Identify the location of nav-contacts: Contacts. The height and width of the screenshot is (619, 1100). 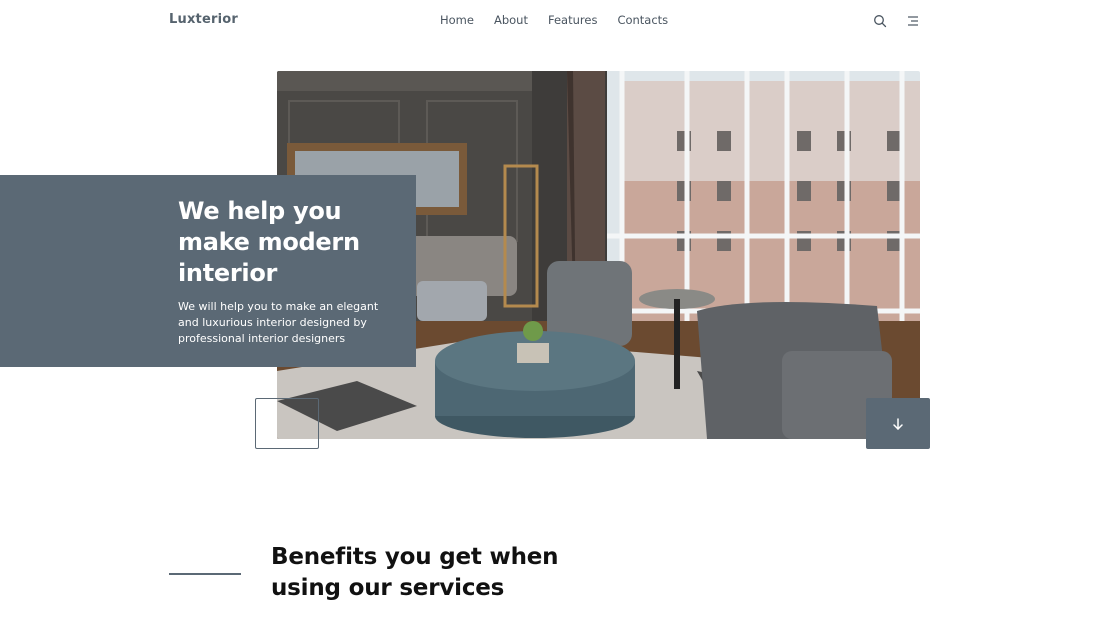
(642, 20).